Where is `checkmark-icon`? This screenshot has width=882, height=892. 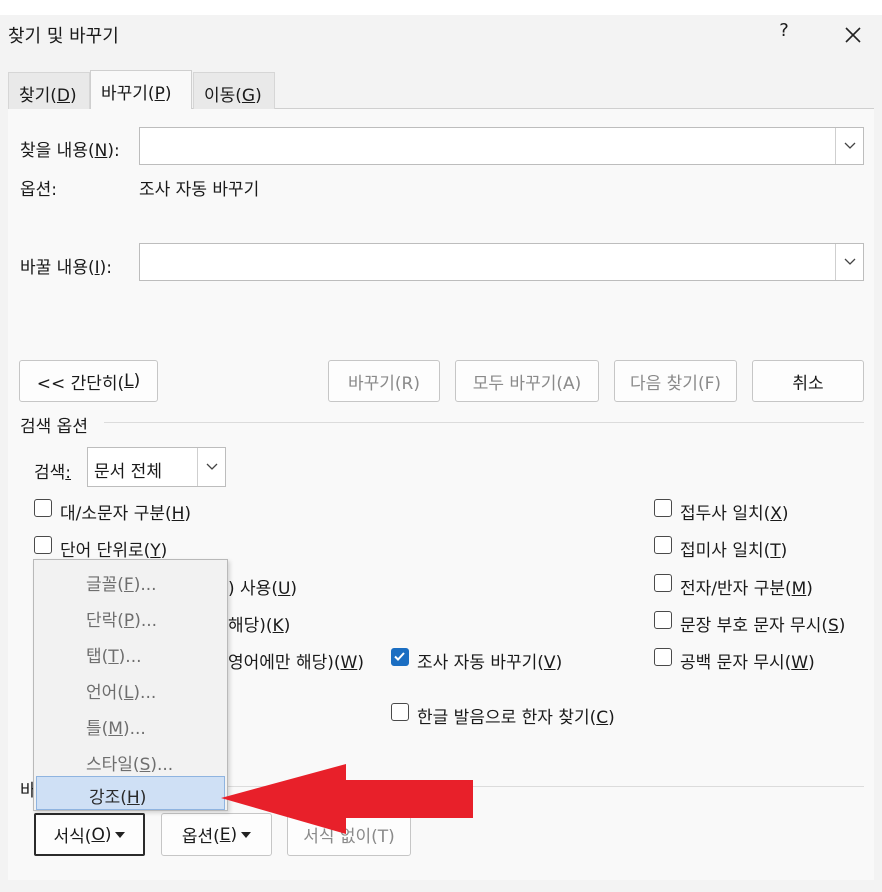
checkmark-icon is located at coordinates (399, 656).